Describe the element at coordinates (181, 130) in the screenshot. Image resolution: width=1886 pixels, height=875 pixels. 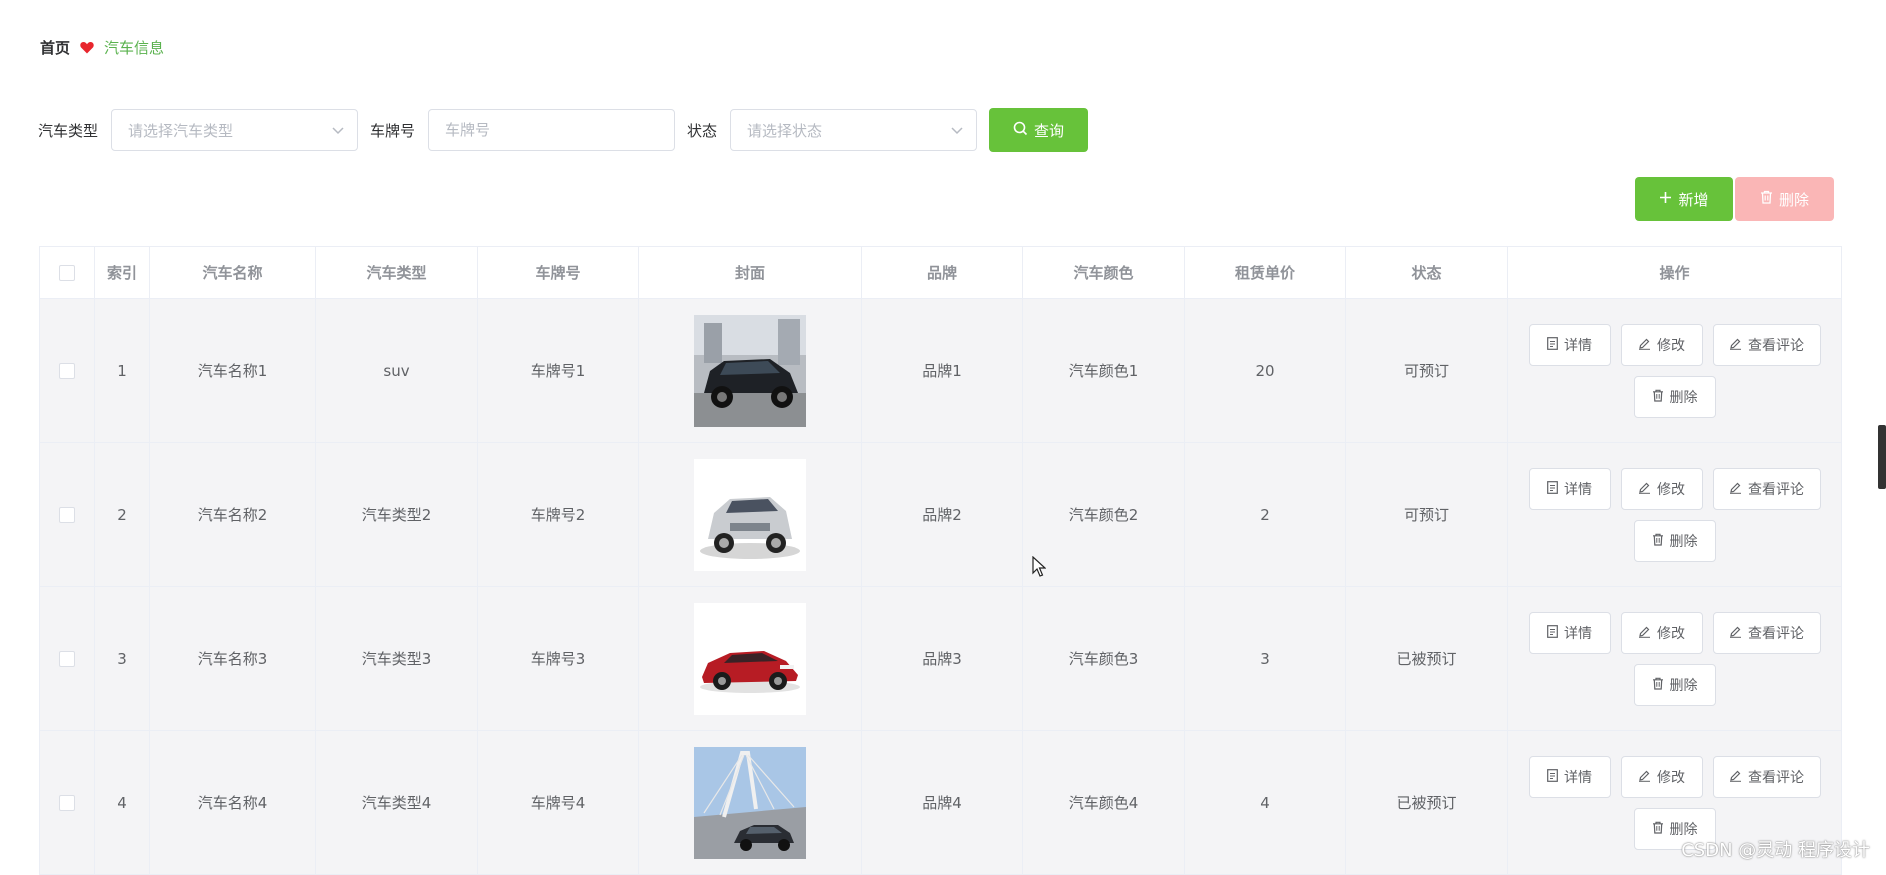
I see `car-type-placeholder: 请选择汽车类型` at that location.